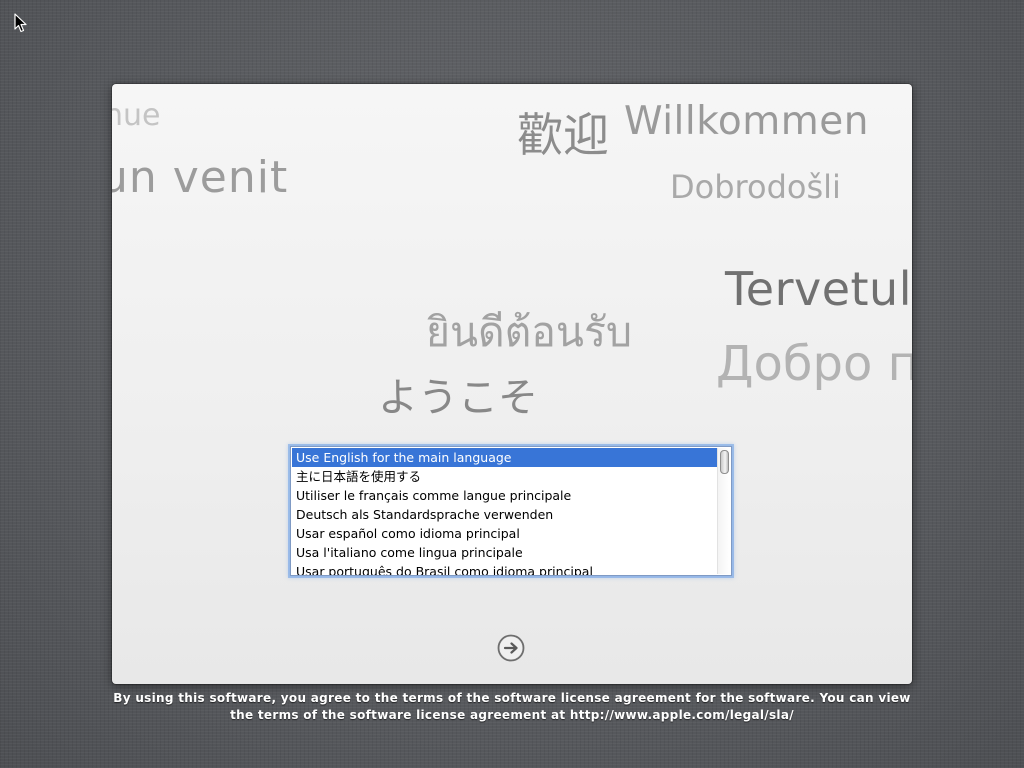  Describe the element at coordinates (504, 552) in the screenshot. I see `language-option-italian: Usa l'italiano come lingua principale` at that location.